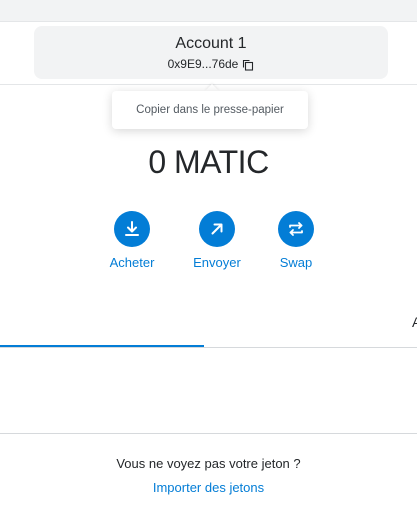  What do you see at coordinates (296, 262) in the screenshot?
I see `swap-label: Swap` at bounding box center [296, 262].